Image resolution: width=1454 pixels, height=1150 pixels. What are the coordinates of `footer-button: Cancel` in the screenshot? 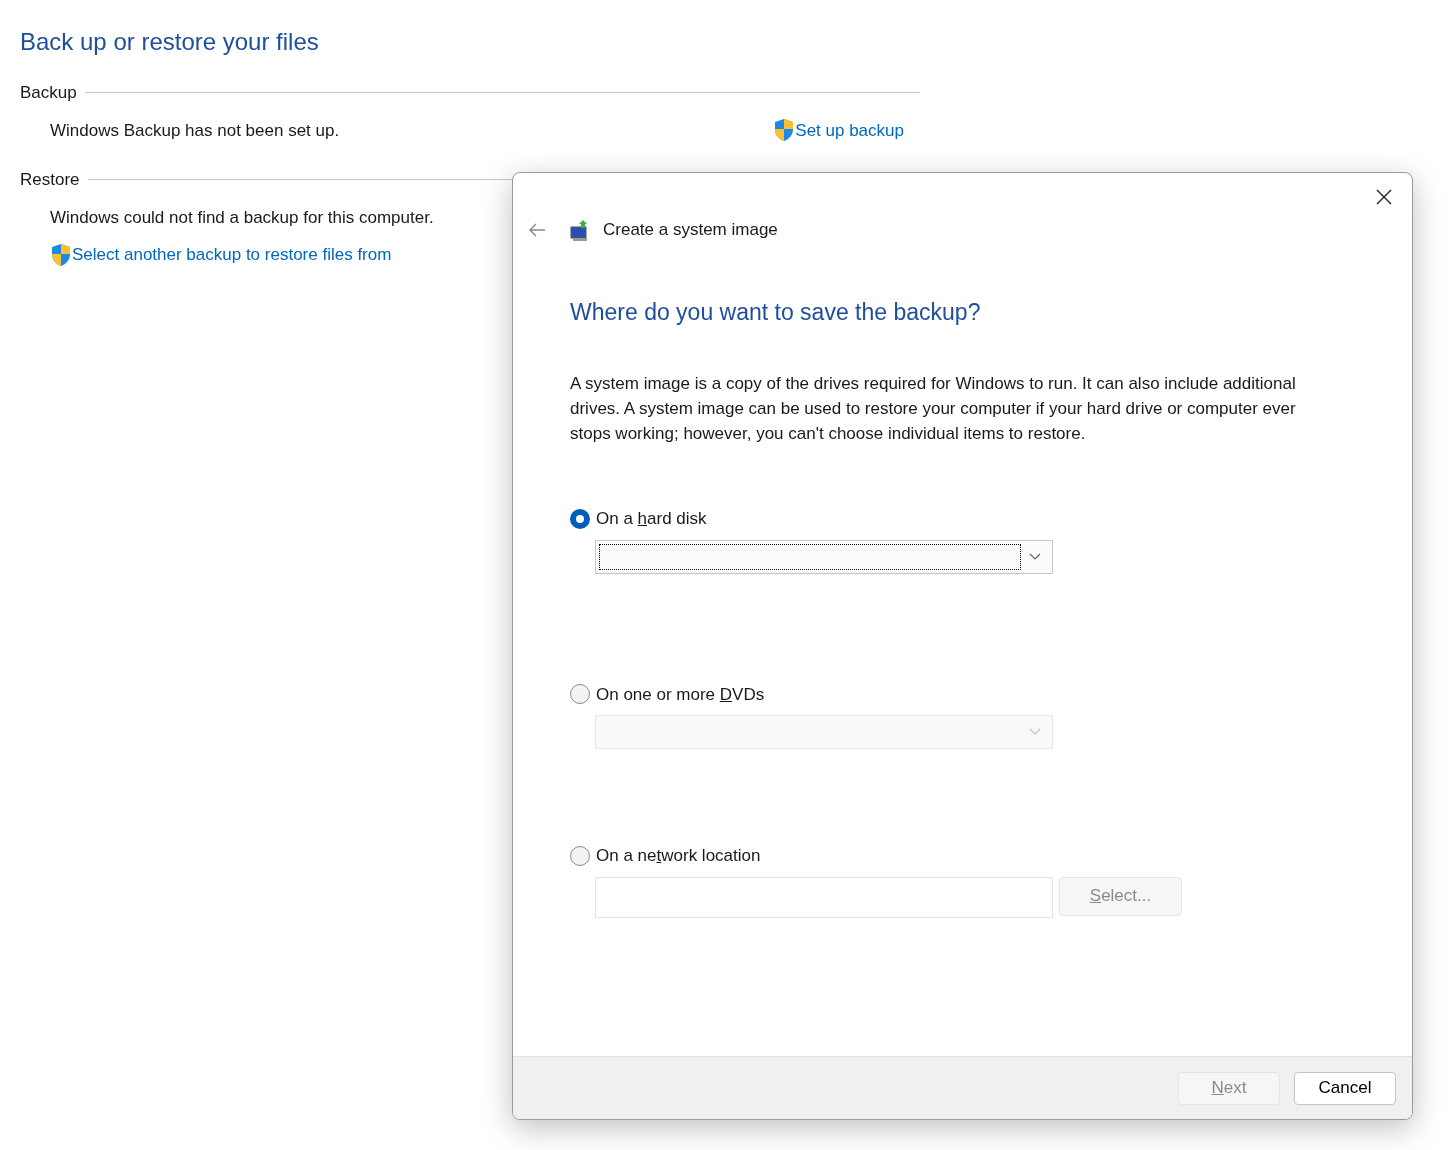 It's located at (1345, 1088).